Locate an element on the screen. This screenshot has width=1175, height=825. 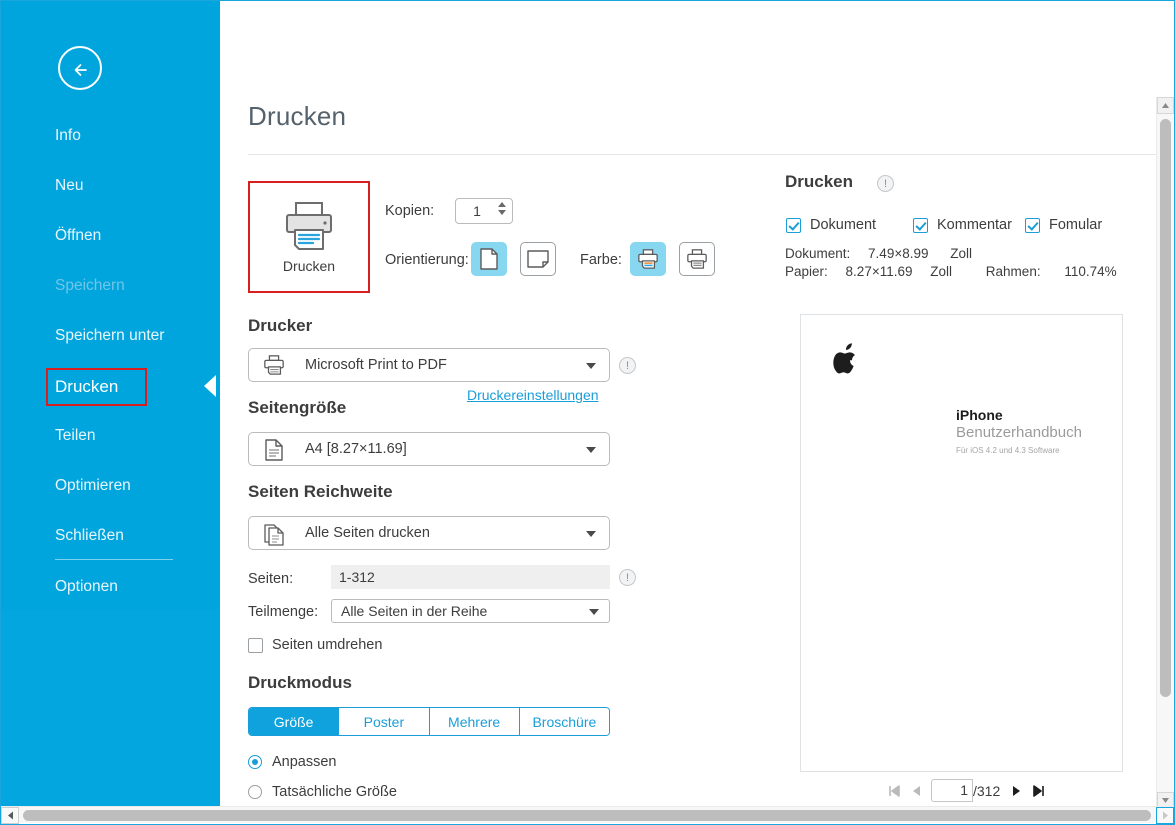
radio-actual-size-label: Tatsächliche Größe is located at coordinates (334, 792).